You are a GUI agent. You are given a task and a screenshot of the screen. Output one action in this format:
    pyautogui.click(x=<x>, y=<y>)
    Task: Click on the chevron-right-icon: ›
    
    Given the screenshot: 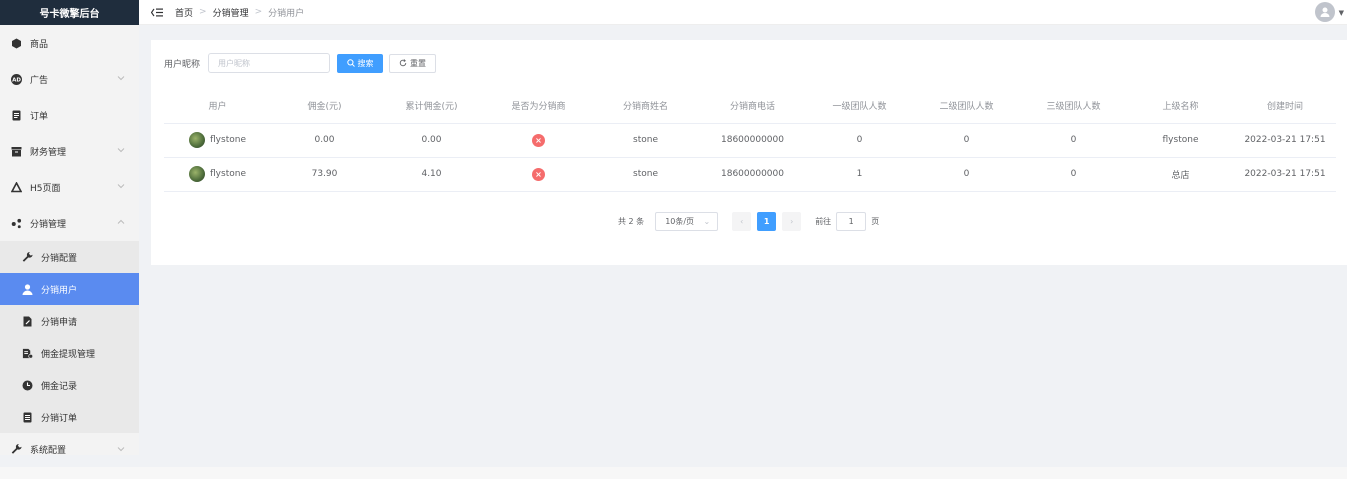 What is the action you would take?
    pyautogui.click(x=792, y=221)
    